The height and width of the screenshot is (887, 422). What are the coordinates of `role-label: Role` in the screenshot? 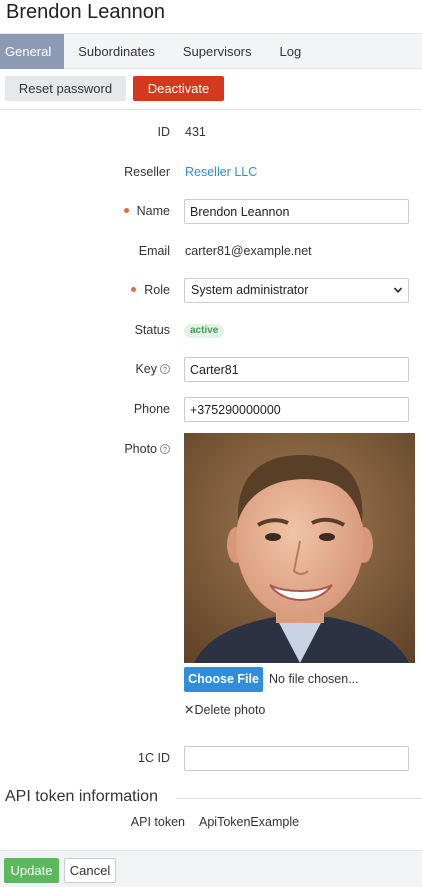 It's located at (150, 290).